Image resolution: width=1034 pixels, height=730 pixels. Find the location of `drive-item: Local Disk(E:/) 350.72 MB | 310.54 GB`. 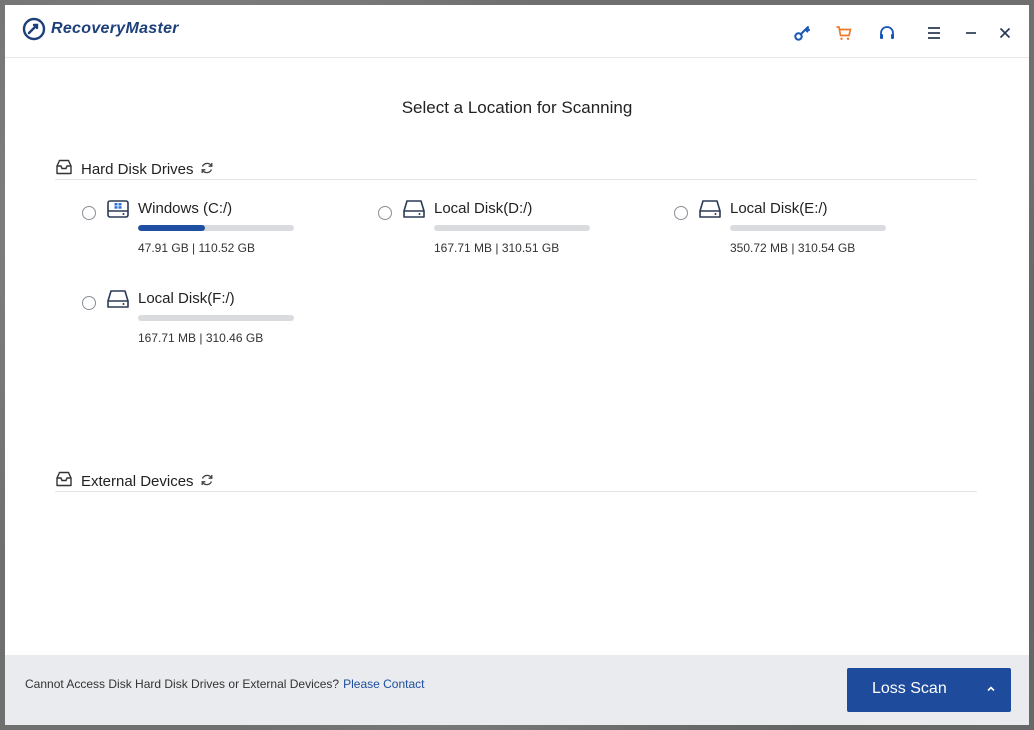

drive-item: Local Disk(E:/) 350.72 MB | 310.54 GB is located at coordinates (804, 228).